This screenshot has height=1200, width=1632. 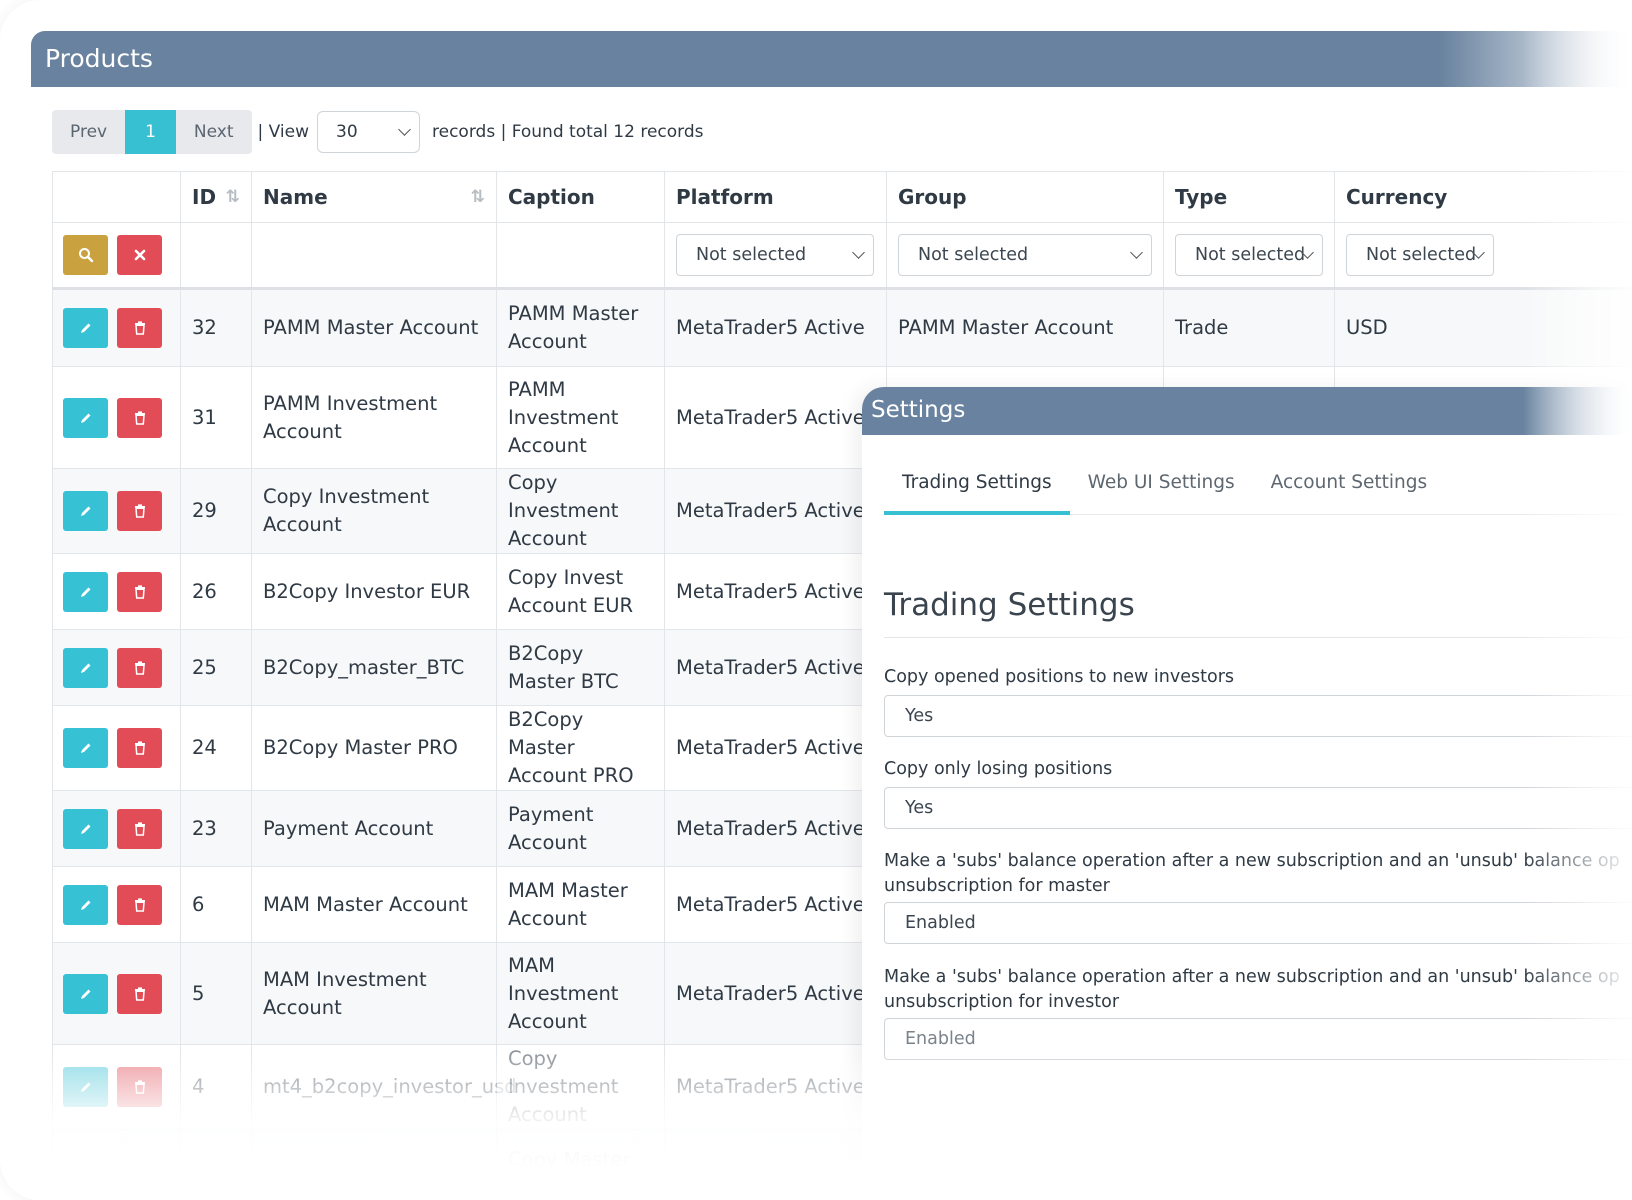 What do you see at coordinates (1258, 1039) in the screenshot?
I see `subs-investor-select: Enabled` at bounding box center [1258, 1039].